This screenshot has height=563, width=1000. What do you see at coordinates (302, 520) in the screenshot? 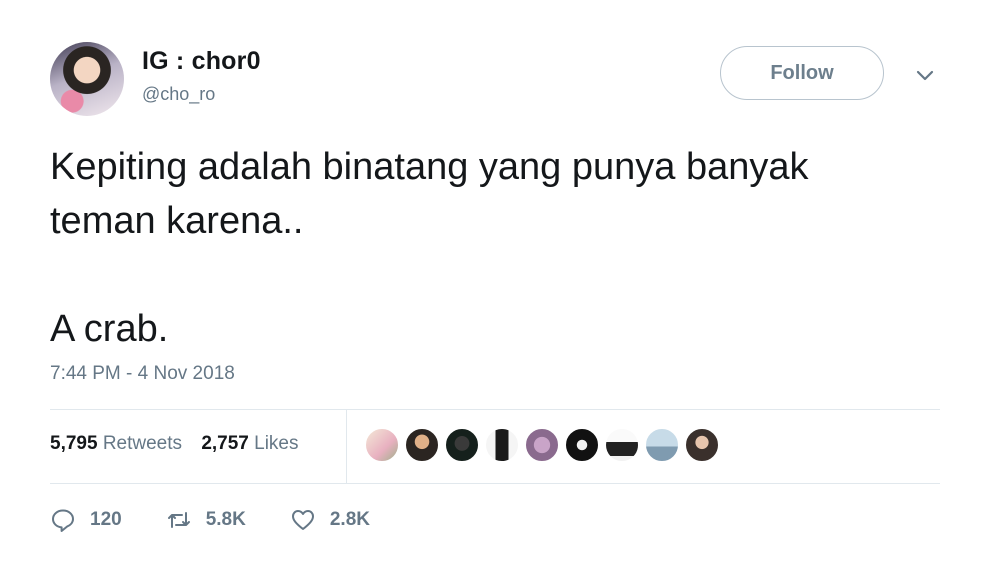
I see `heart-icon` at bounding box center [302, 520].